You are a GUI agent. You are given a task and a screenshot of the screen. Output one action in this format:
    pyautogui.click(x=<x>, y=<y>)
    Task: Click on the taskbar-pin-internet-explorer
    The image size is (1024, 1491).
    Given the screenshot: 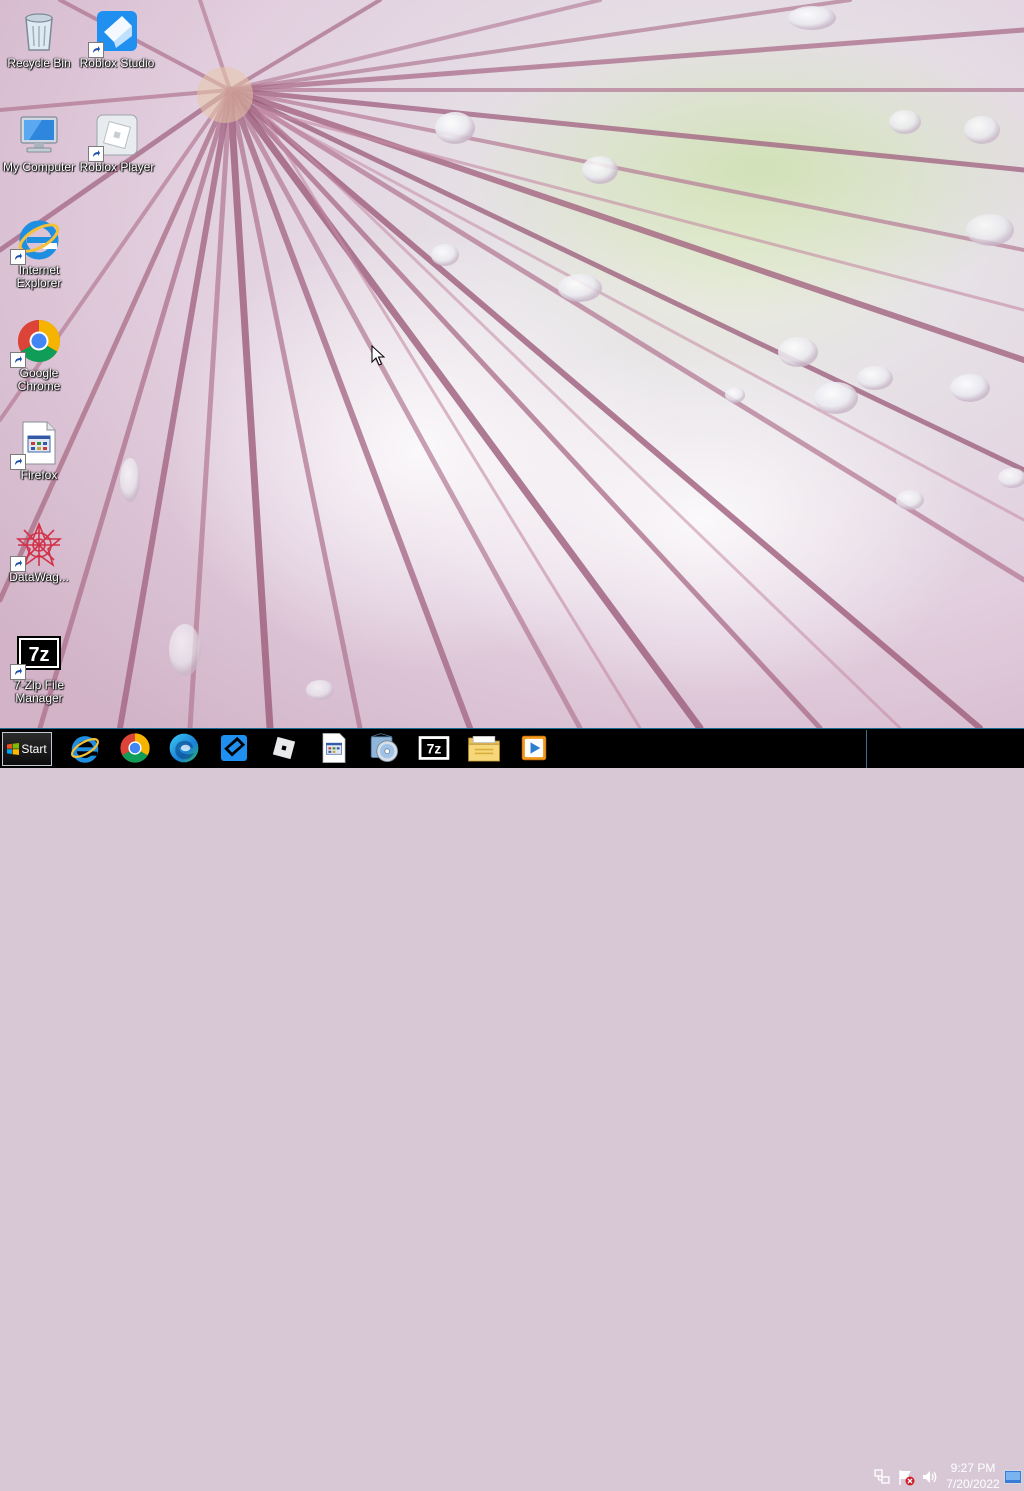 What is the action you would take?
    pyautogui.click(x=85, y=748)
    